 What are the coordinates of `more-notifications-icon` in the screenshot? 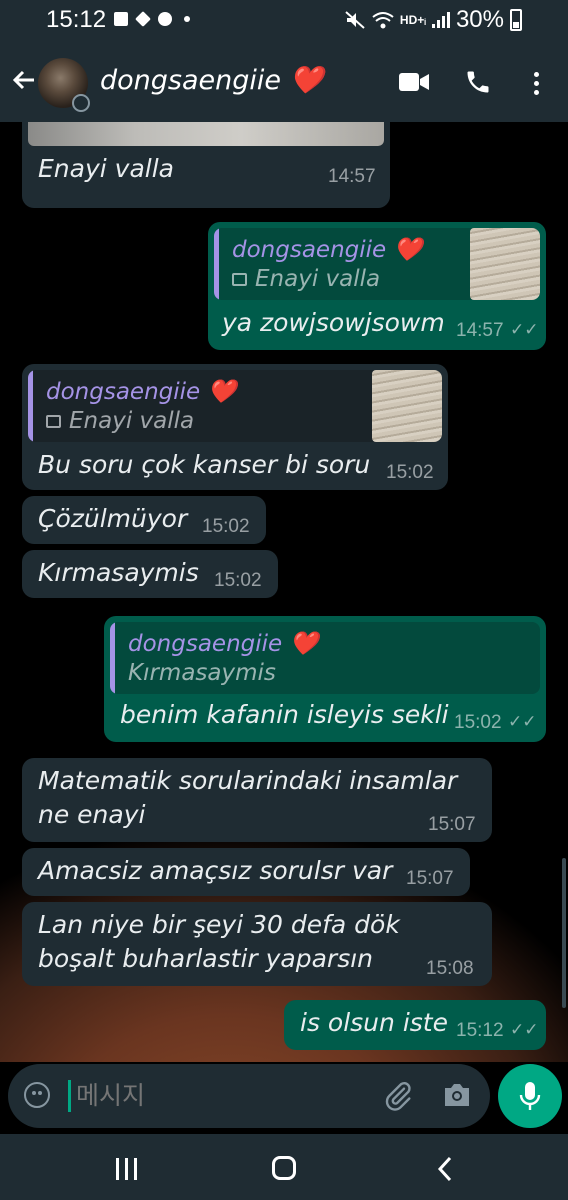 It's located at (187, 19).